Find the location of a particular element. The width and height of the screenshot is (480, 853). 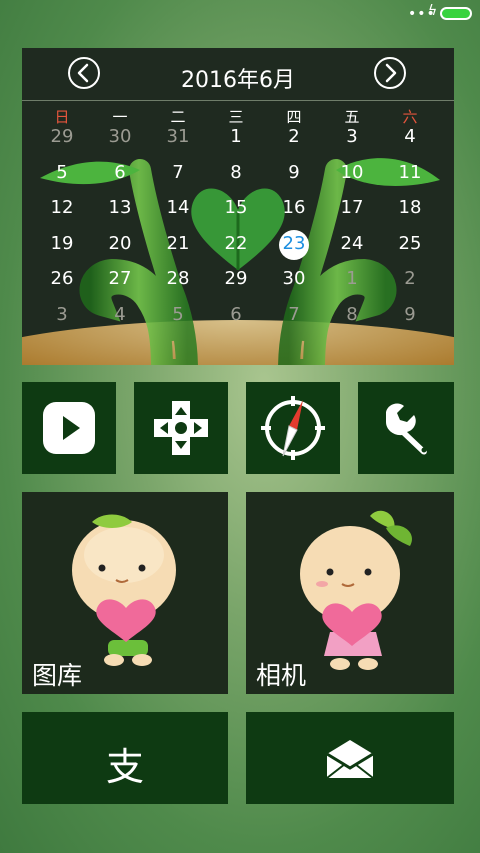

weekday-label: 三 is located at coordinates (236, 117).